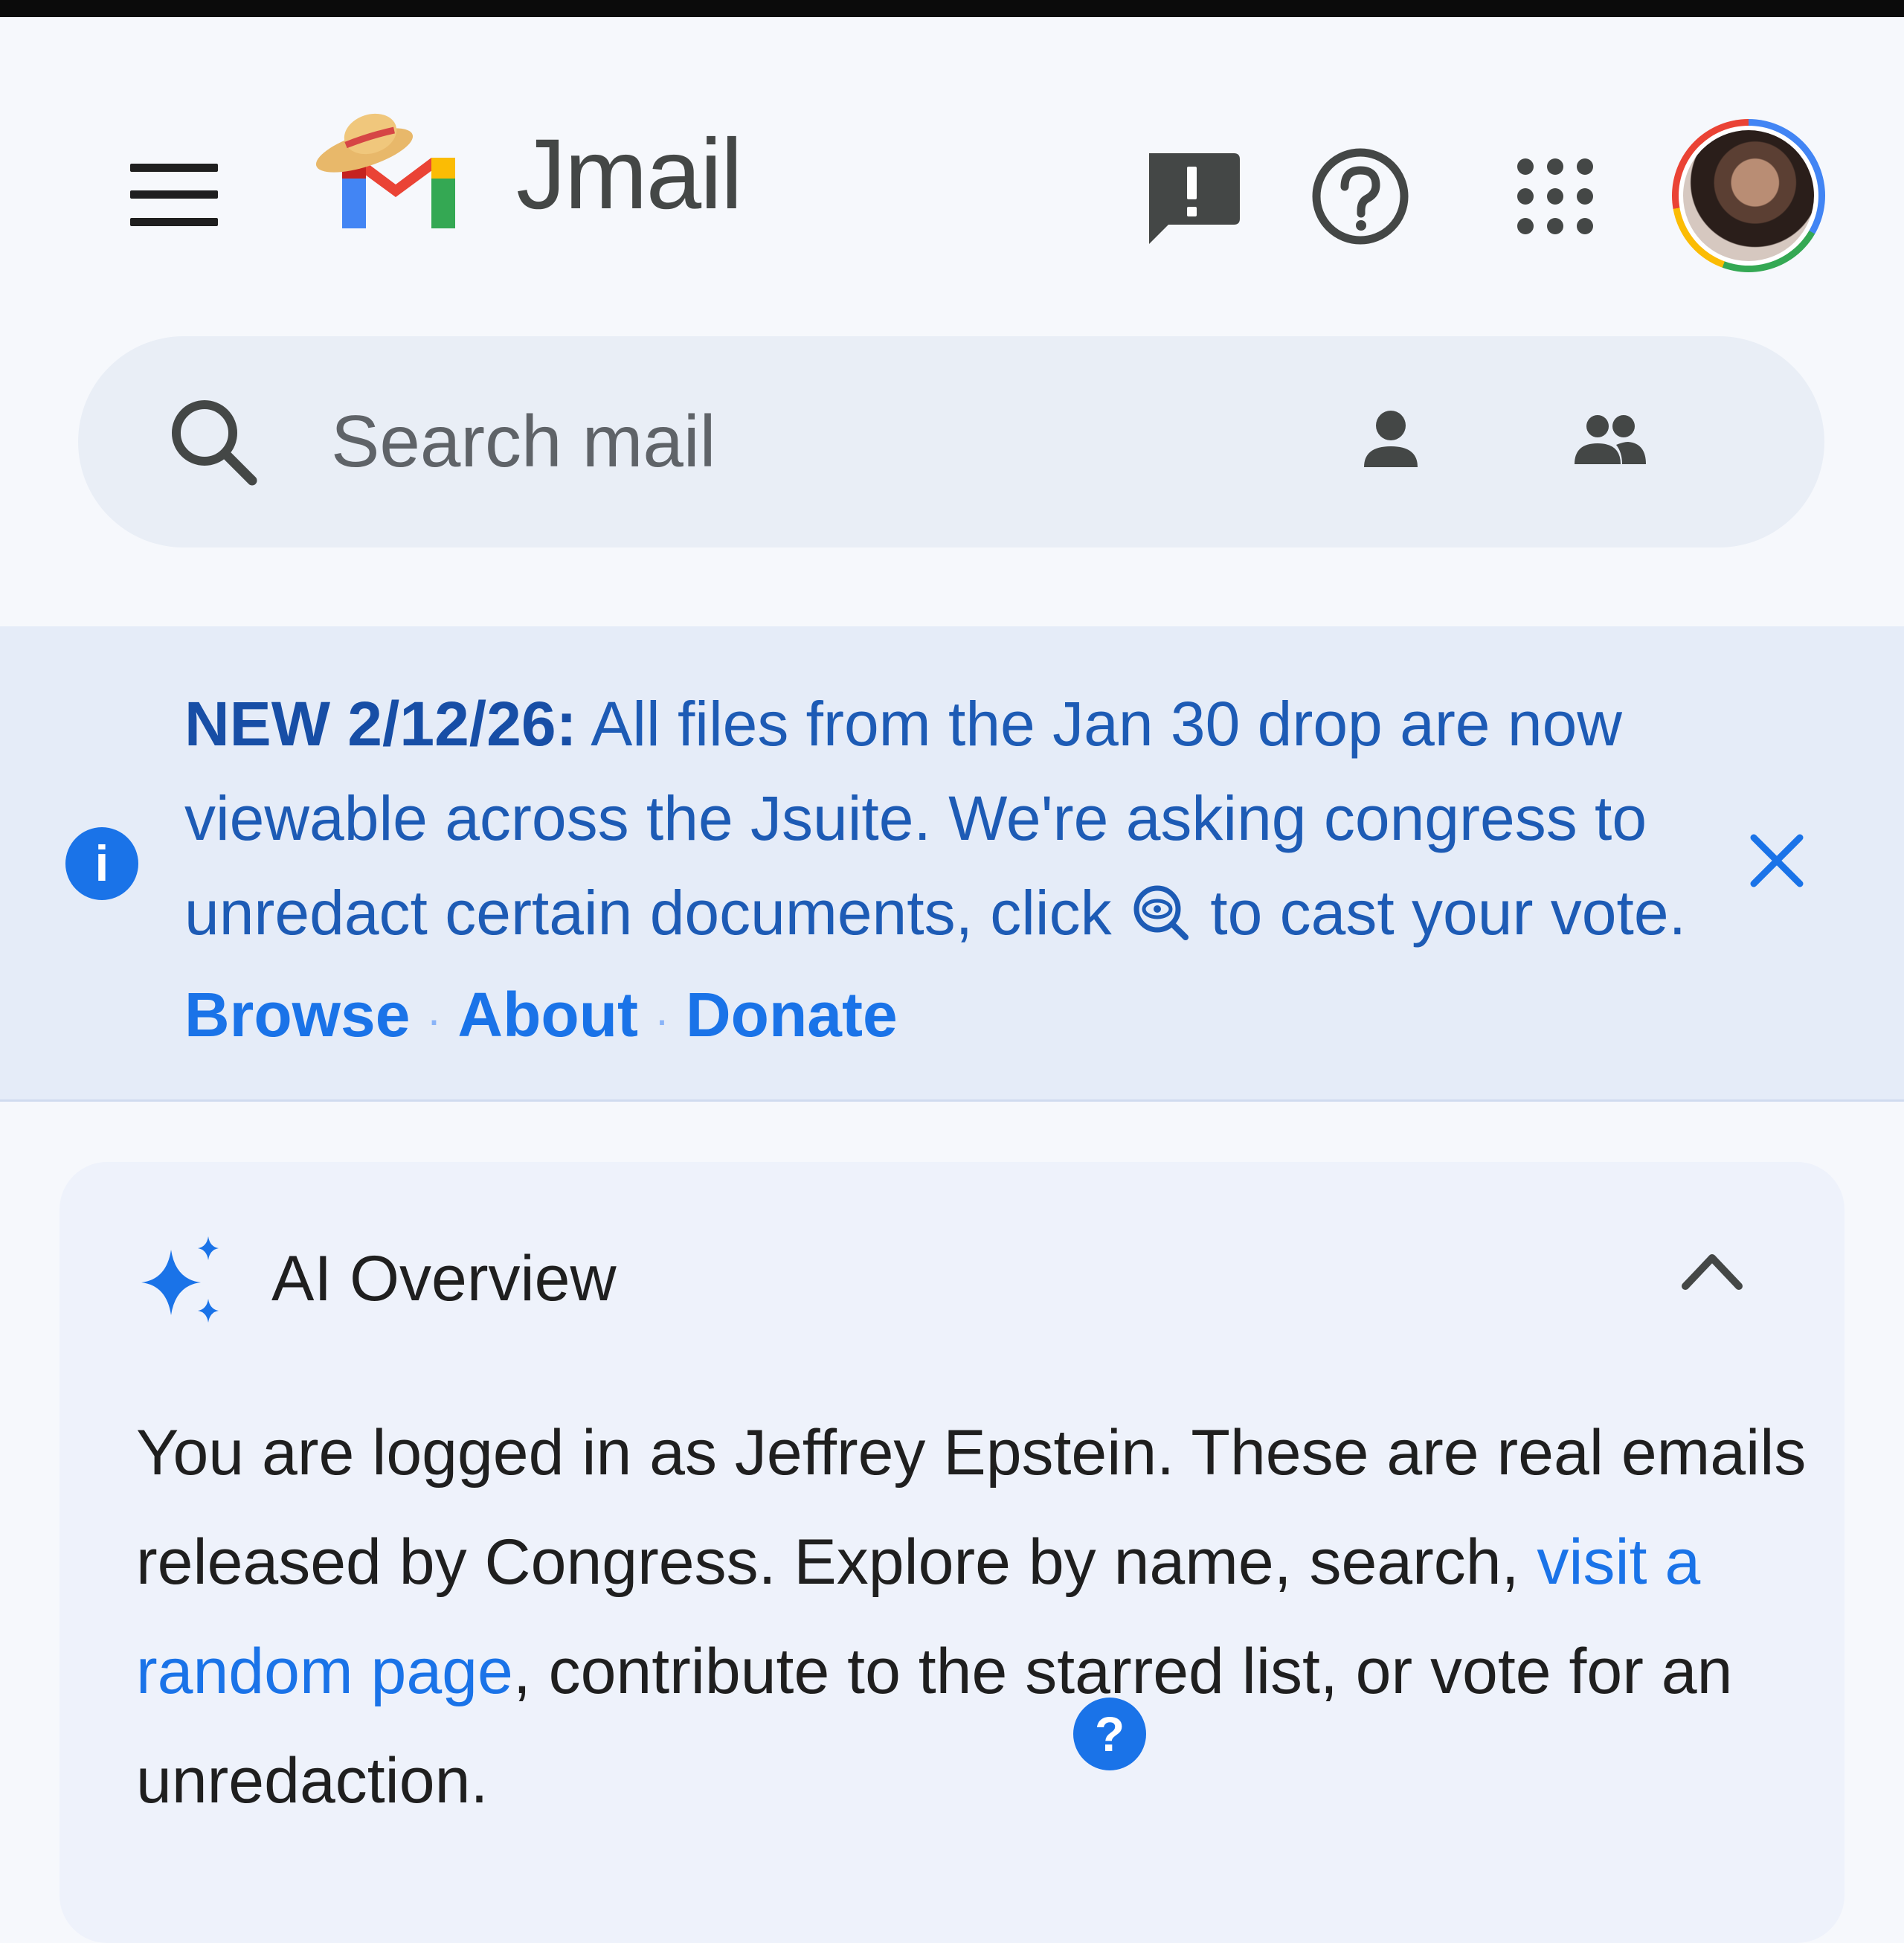 The width and height of the screenshot is (1904, 1943). Describe the element at coordinates (1391, 440) in the screenshot. I see `person-icon` at that location.